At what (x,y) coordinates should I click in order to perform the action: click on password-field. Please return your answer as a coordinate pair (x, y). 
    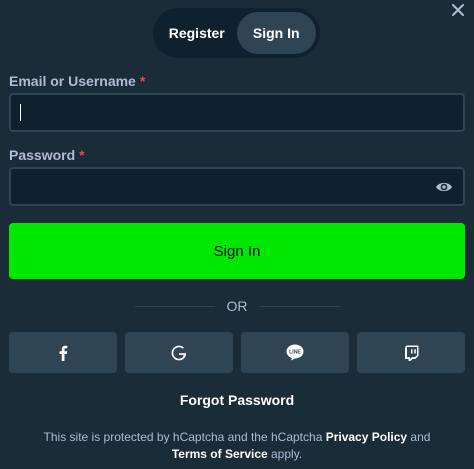
    Looking at the image, I should click on (237, 186).